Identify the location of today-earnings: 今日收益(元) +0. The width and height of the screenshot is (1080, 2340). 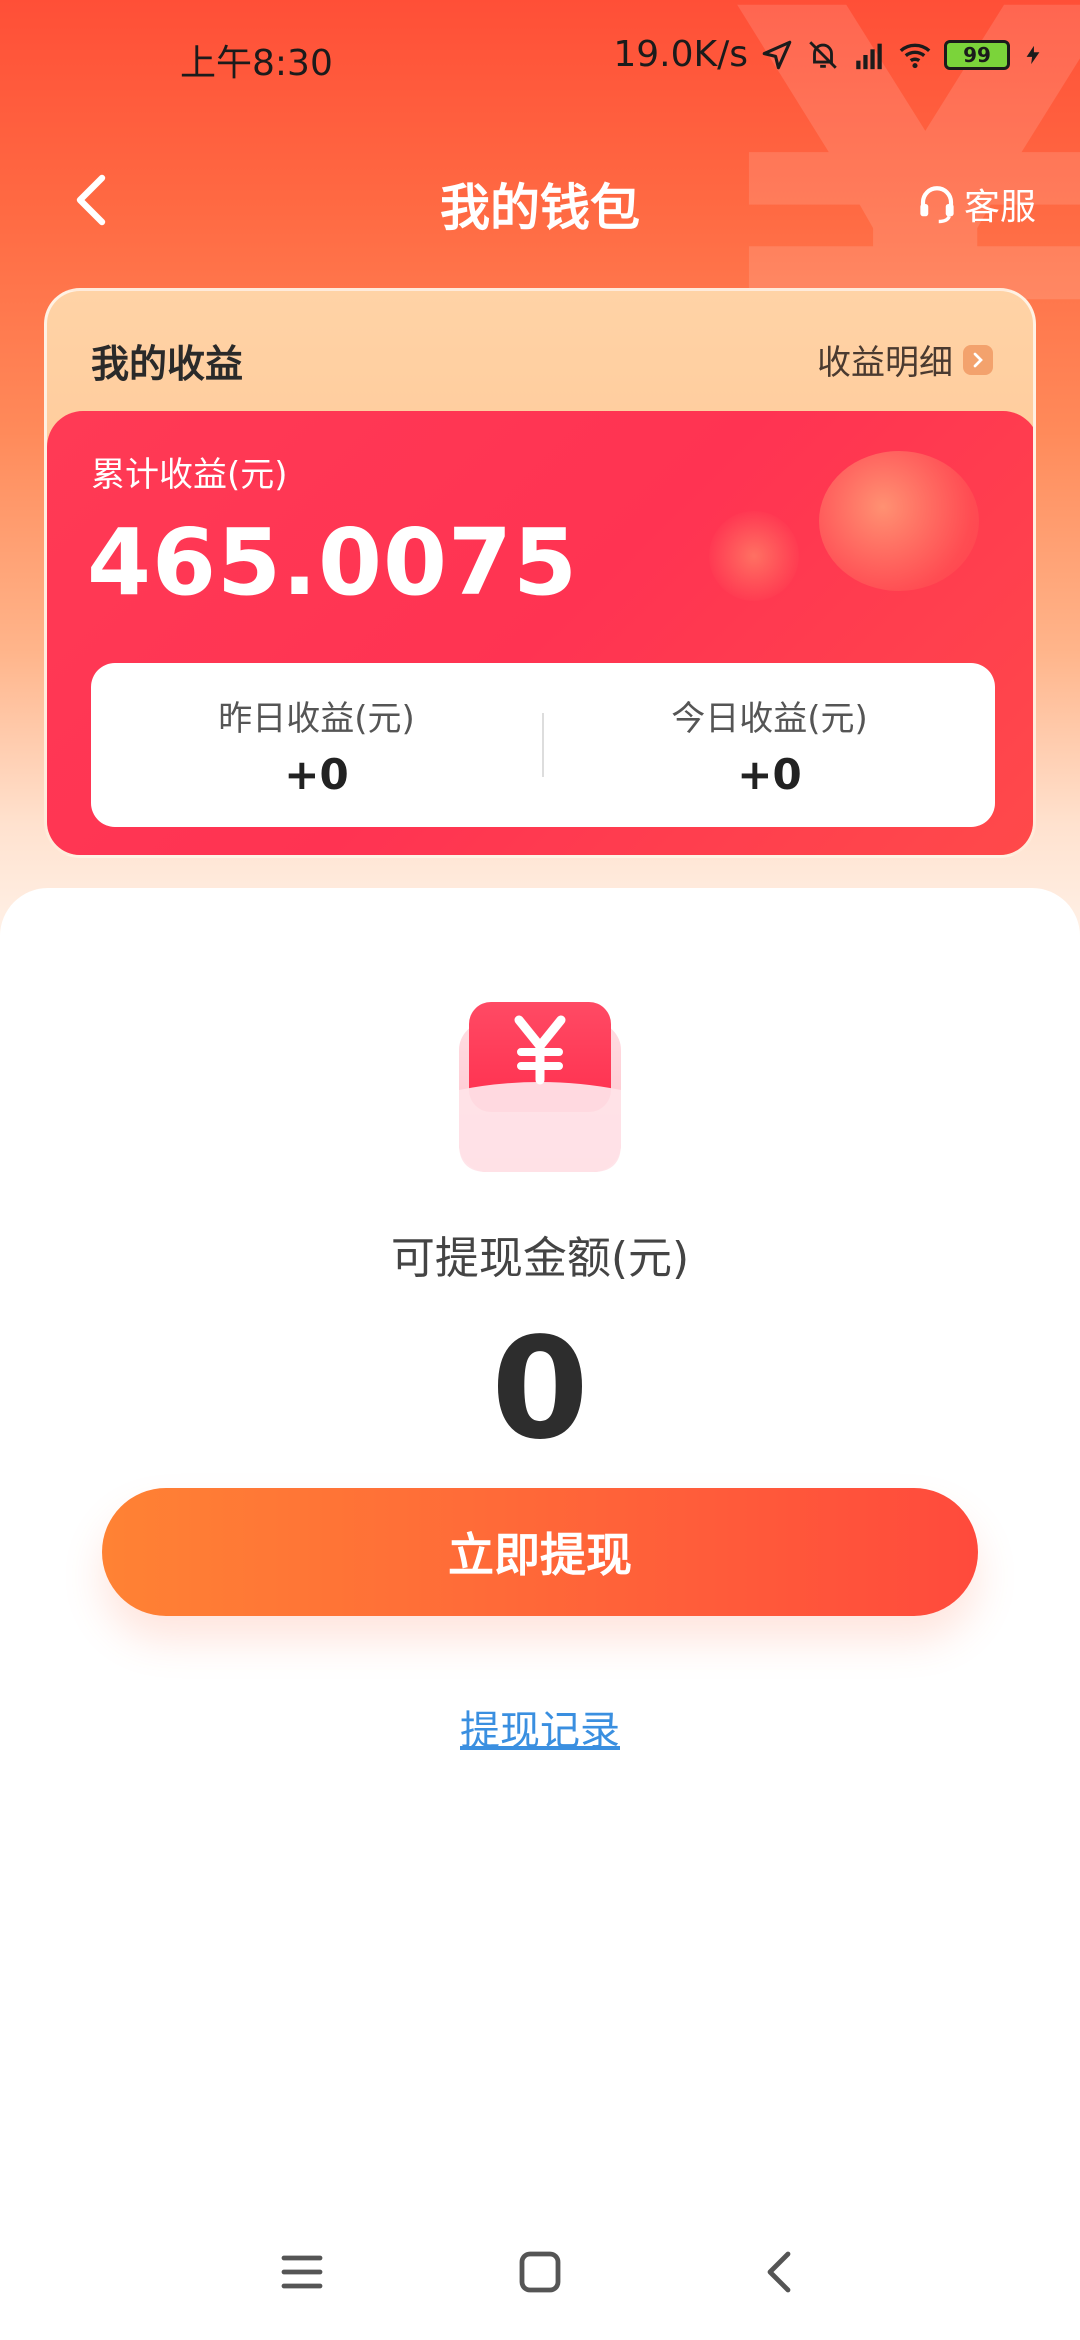
(769, 745).